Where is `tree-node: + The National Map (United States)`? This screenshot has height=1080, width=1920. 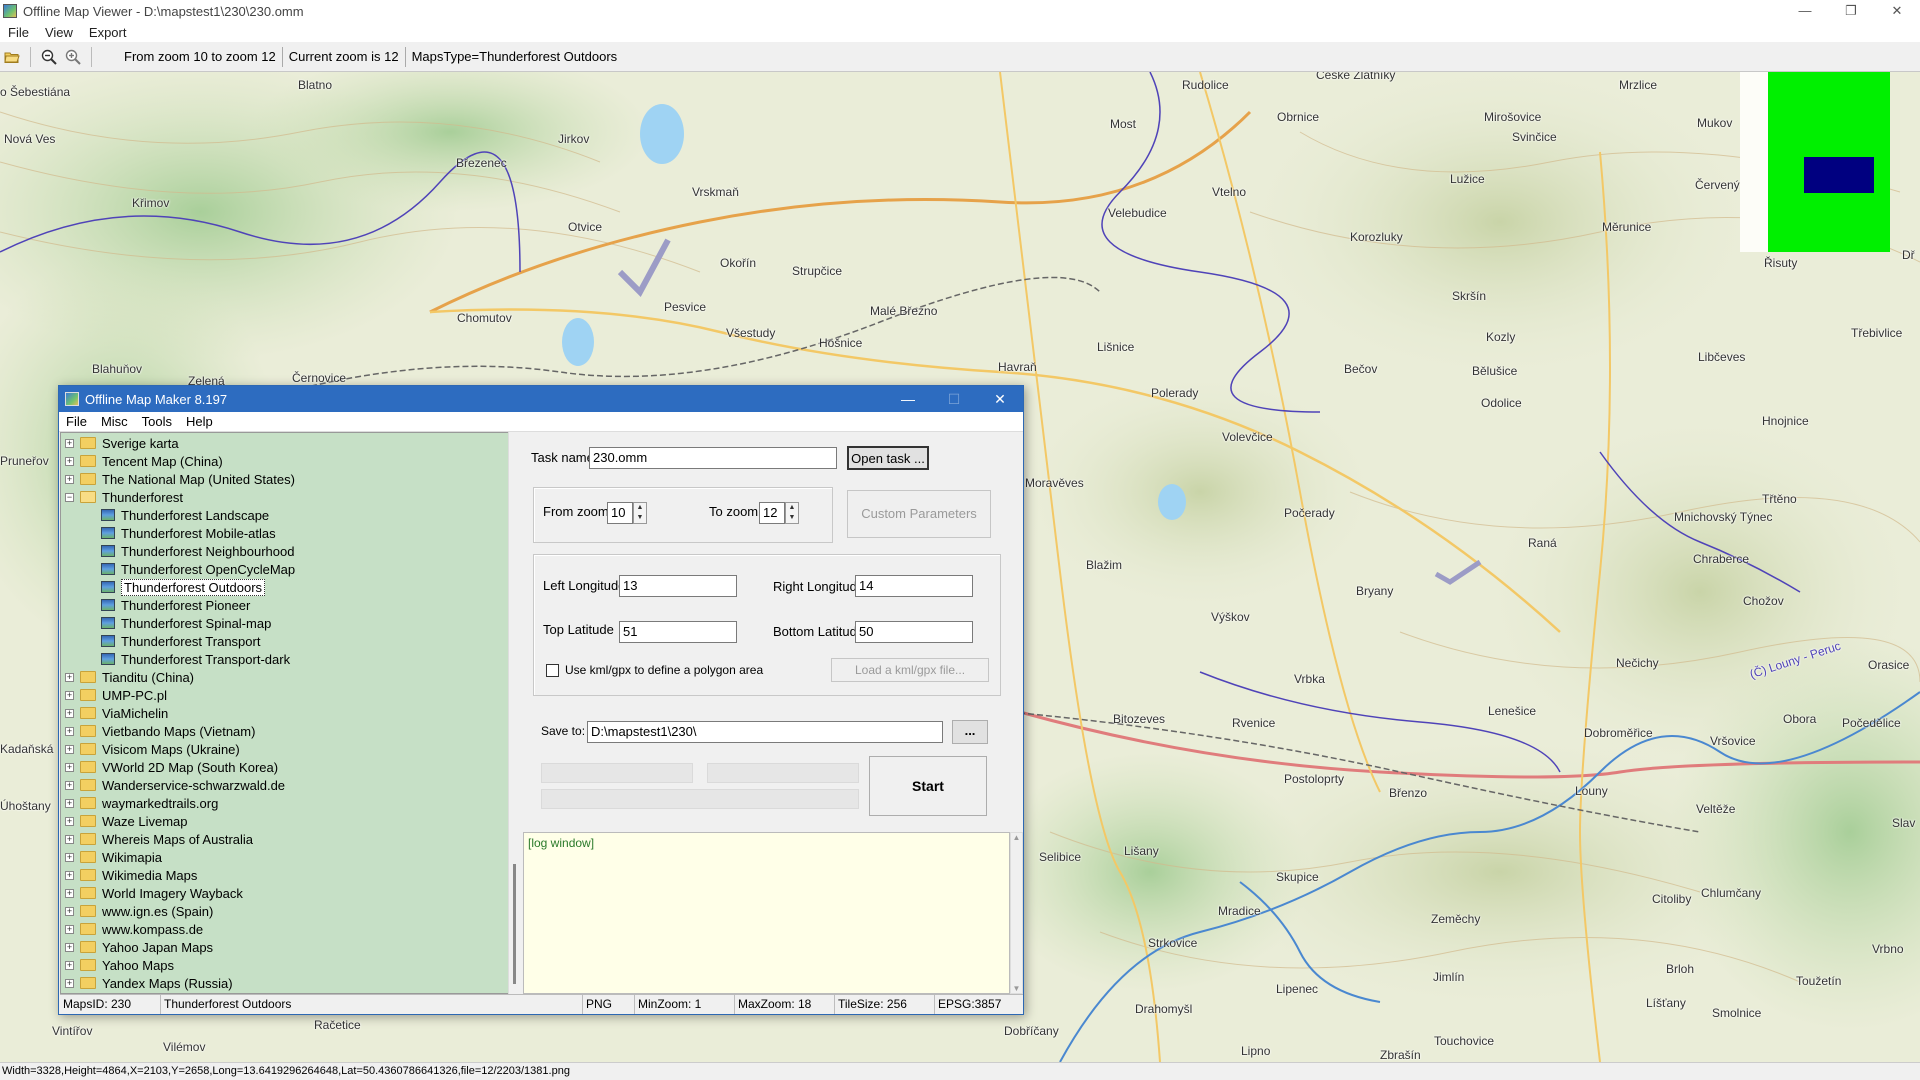
tree-node: + The National Map (United States) is located at coordinates (180, 479).